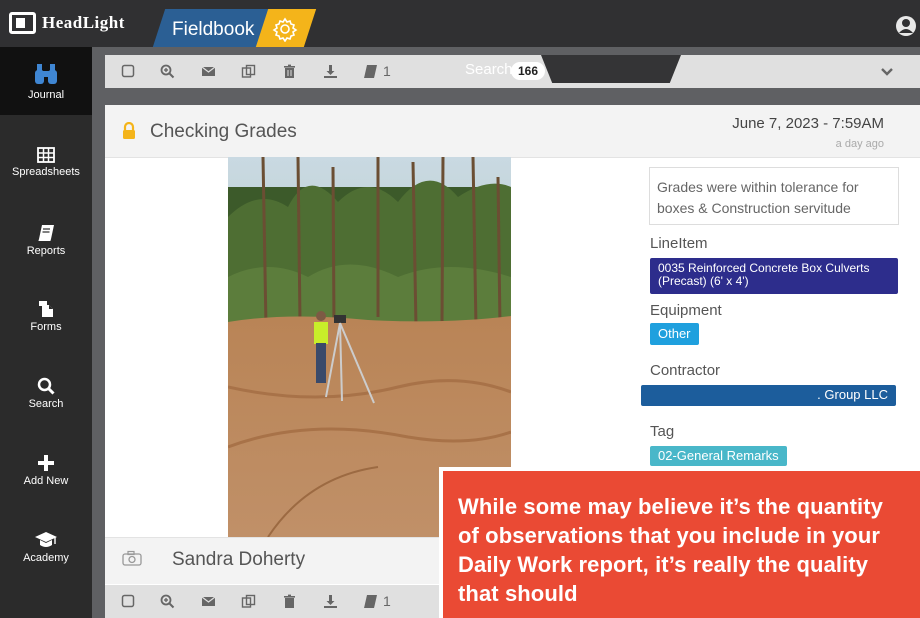 The height and width of the screenshot is (618, 920). Describe the element at coordinates (285, 29) in the screenshot. I see `gear-icon` at that location.